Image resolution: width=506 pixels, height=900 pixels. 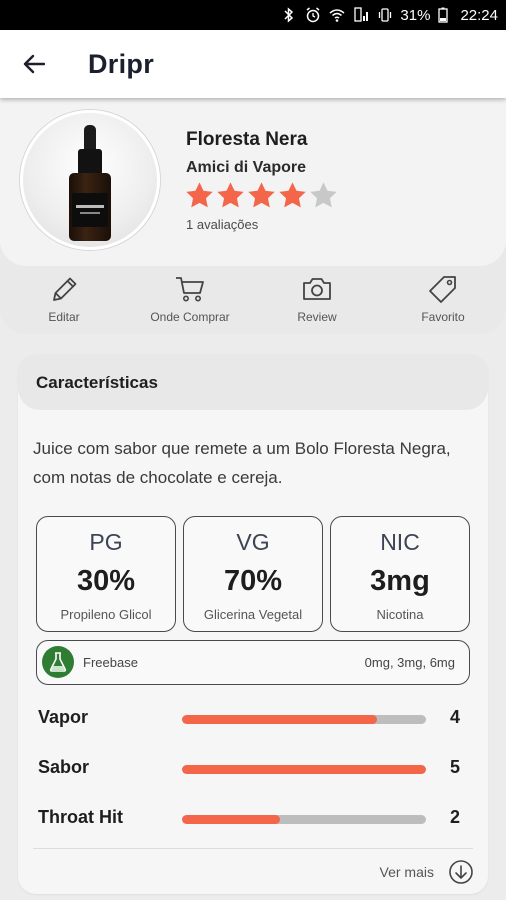 What do you see at coordinates (455, 717) in the screenshot?
I see `vapor-value: 4` at bounding box center [455, 717].